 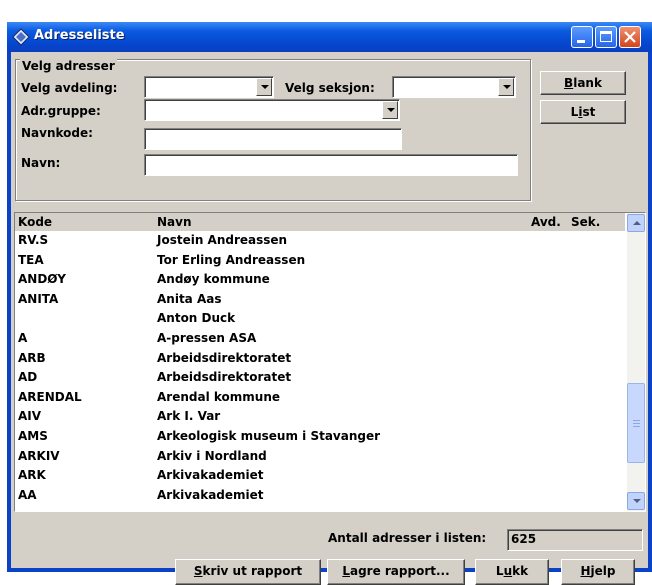 I want to click on minimize-button, so click(x=582, y=37).